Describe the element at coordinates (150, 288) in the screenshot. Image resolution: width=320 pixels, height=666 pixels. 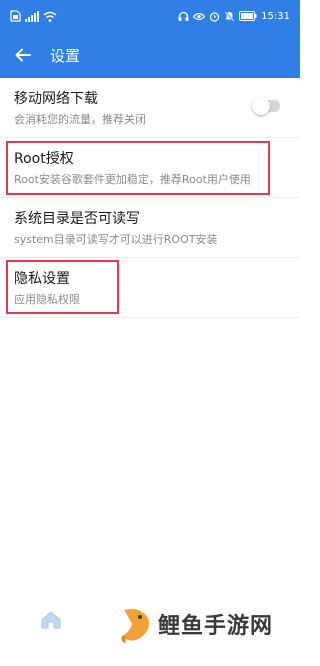
I see `setting-privacy: 隐私设置 应用隐私权限` at that location.